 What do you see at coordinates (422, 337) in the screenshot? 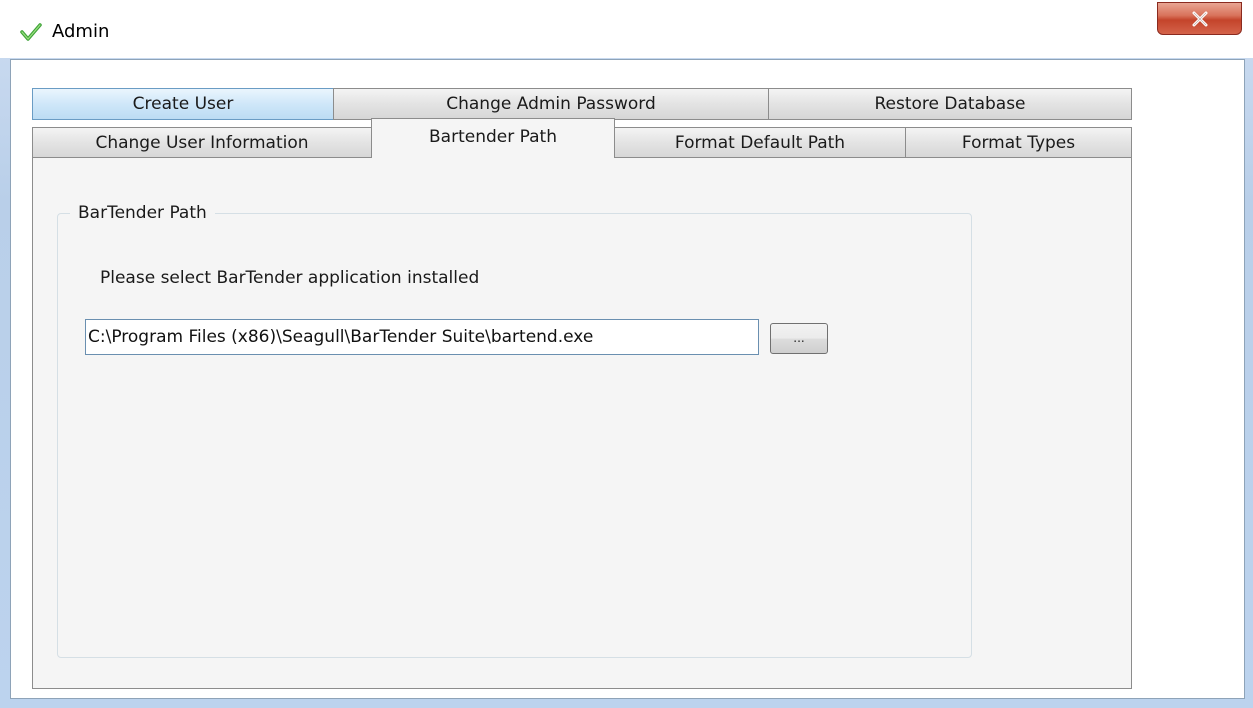
I see `bartender-path-input` at bounding box center [422, 337].